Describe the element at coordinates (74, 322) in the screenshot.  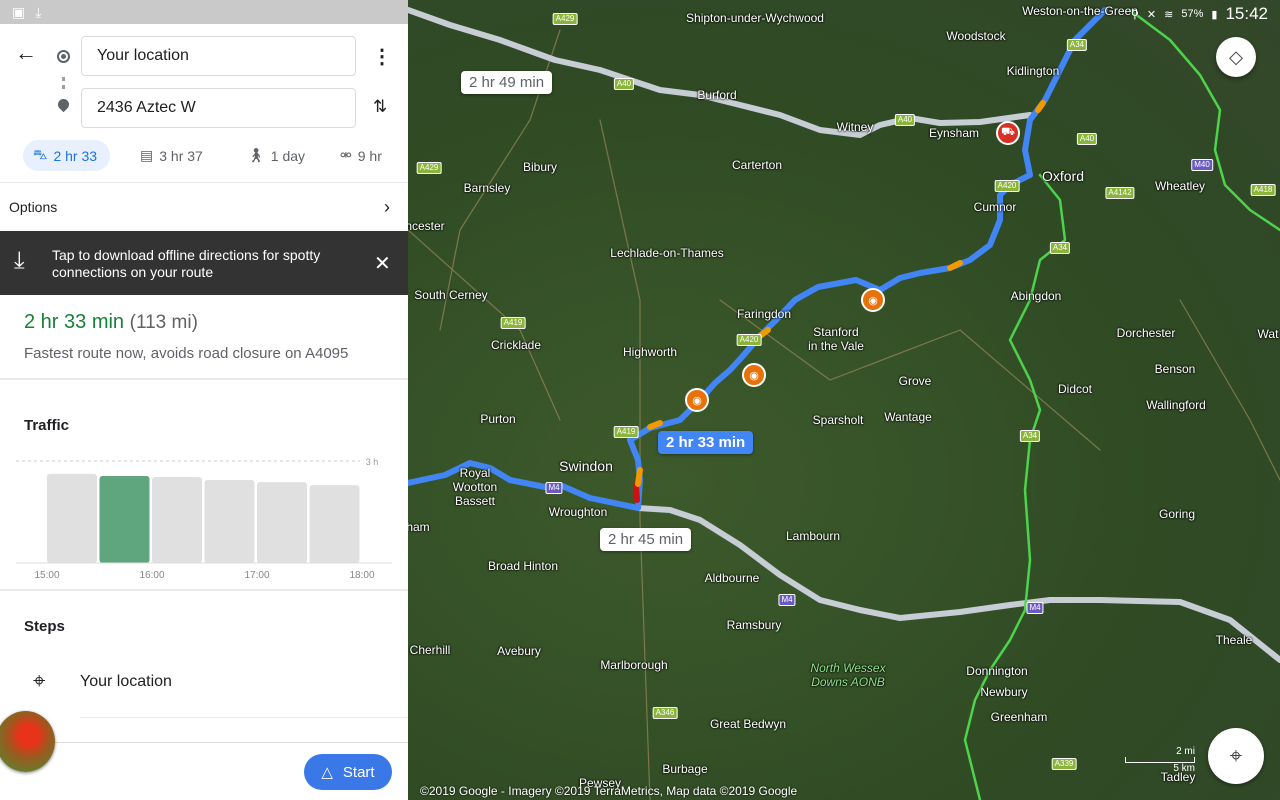
I see `route-duration: 2 hr 33 min` at that location.